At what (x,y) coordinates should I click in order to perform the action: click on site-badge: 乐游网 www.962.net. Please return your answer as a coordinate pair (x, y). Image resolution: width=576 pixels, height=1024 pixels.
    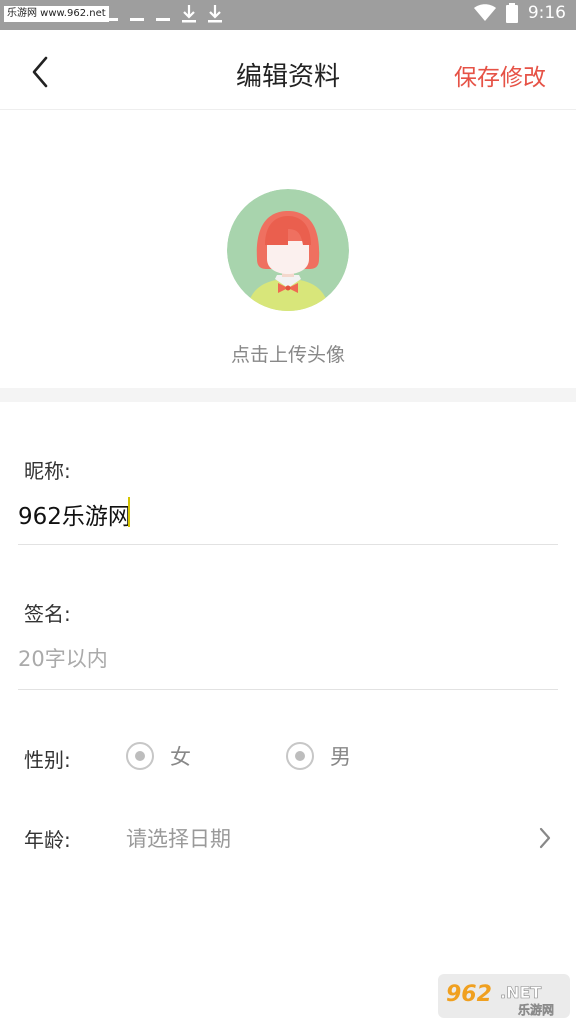
    Looking at the image, I should click on (56, 14).